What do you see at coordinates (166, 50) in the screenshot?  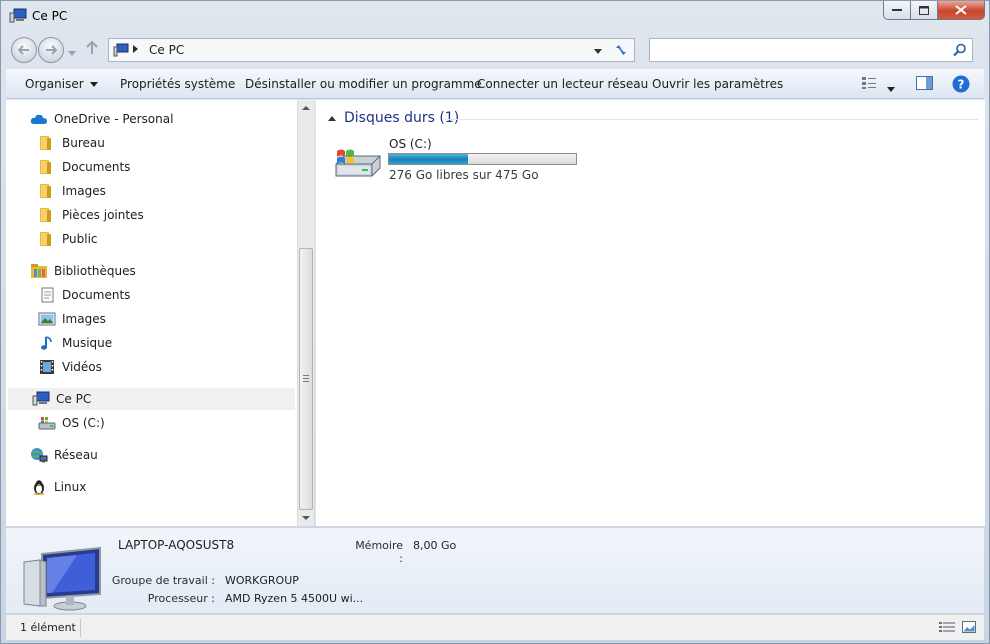 I see `breadcrumb: Ce PC` at bounding box center [166, 50].